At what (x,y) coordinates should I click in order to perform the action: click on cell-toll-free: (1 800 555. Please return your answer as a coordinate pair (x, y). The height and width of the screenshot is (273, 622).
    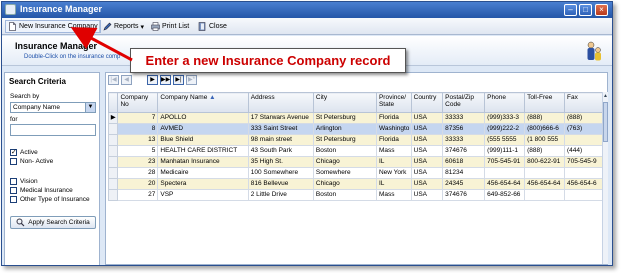
    Looking at the image, I should click on (545, 140).